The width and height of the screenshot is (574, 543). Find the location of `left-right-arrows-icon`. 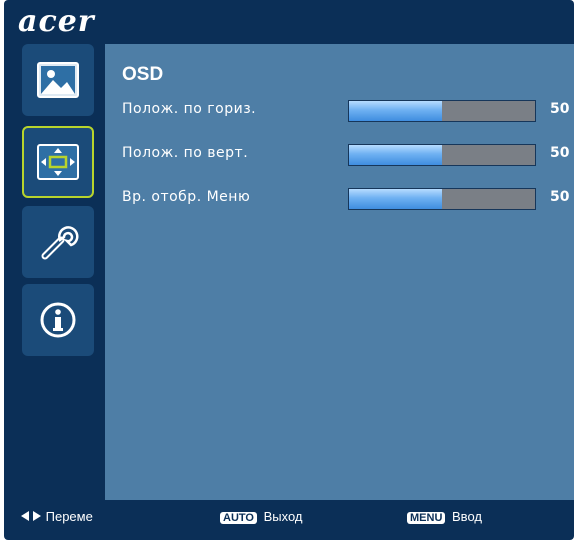

left-right-arrows-icon is located at coordinates (31, 516).